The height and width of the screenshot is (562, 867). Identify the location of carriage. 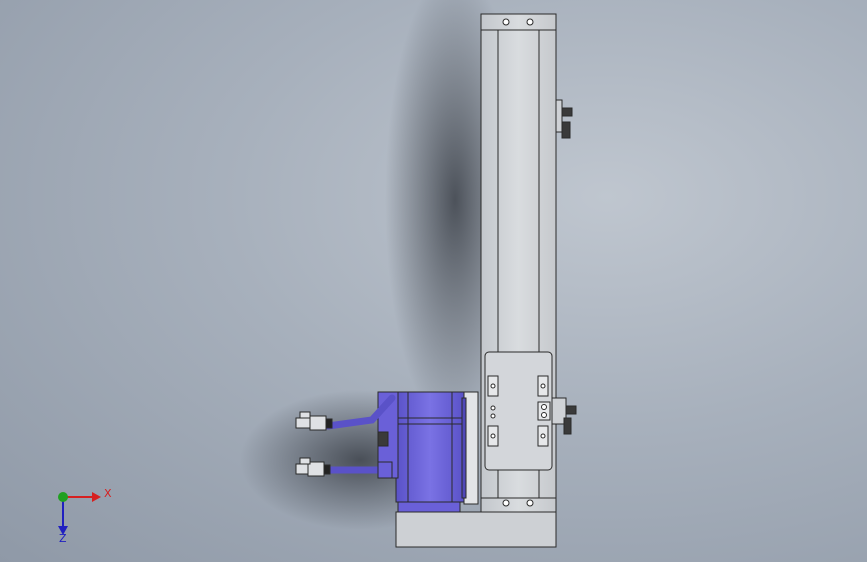
(518, 411).